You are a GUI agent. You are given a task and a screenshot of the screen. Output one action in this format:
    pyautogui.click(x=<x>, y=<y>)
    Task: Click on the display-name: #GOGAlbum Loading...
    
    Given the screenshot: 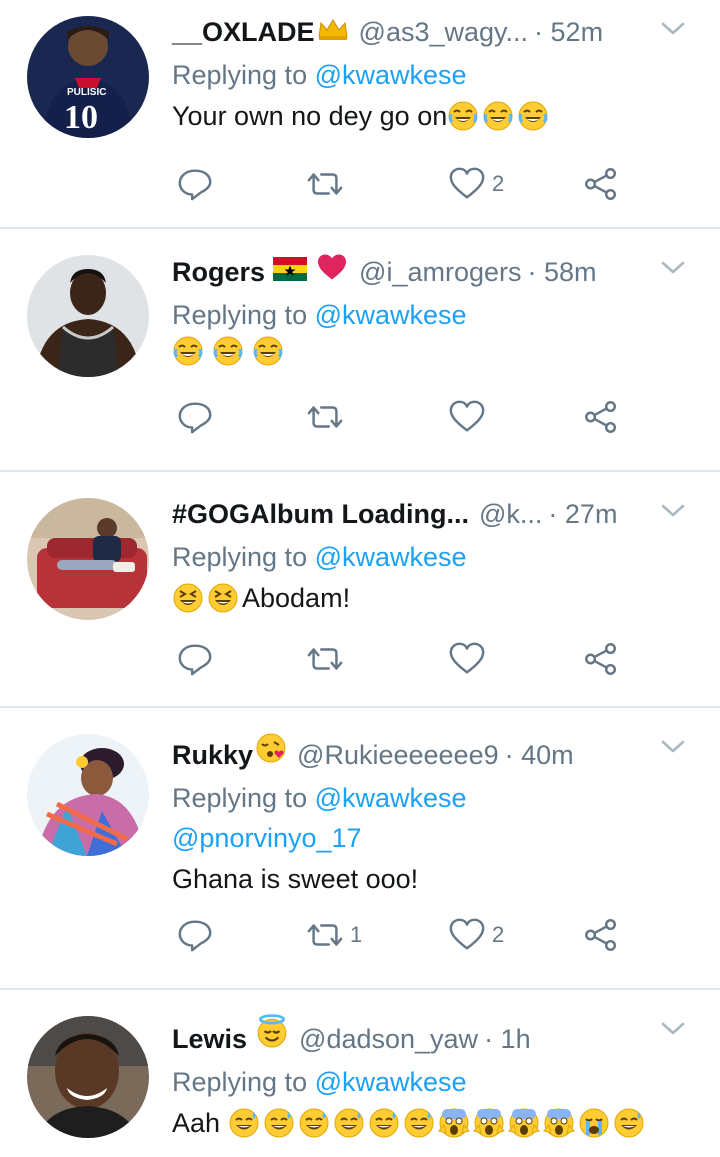 What is the action you would take?
    pyautogui.click(x=320, y=514)
    